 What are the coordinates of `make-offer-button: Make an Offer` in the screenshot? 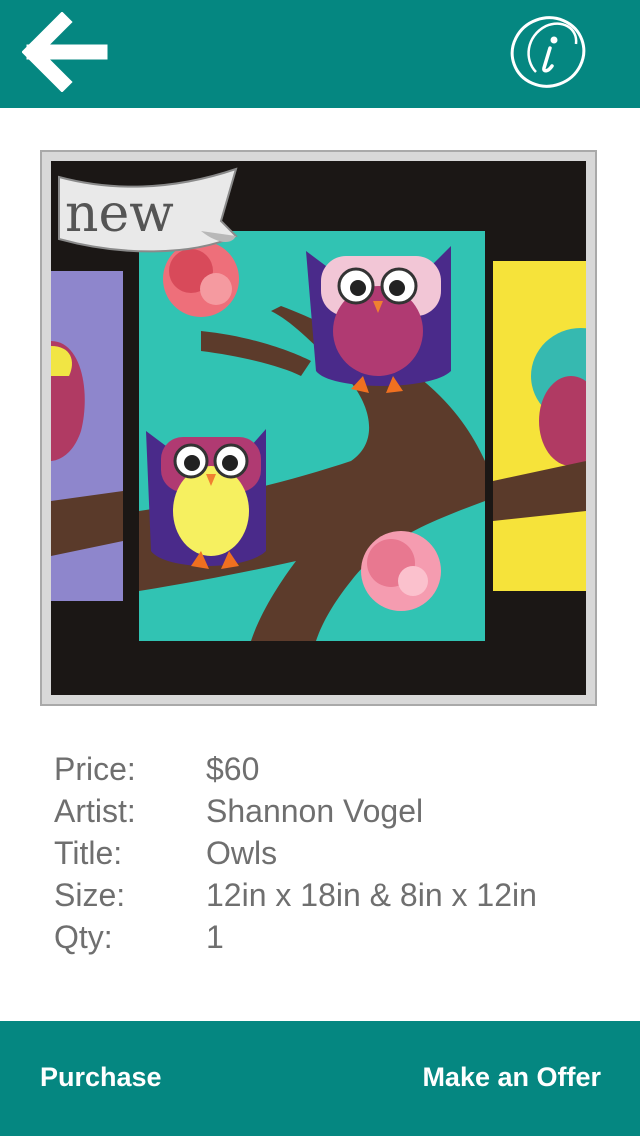 It's located at (511, 1077).